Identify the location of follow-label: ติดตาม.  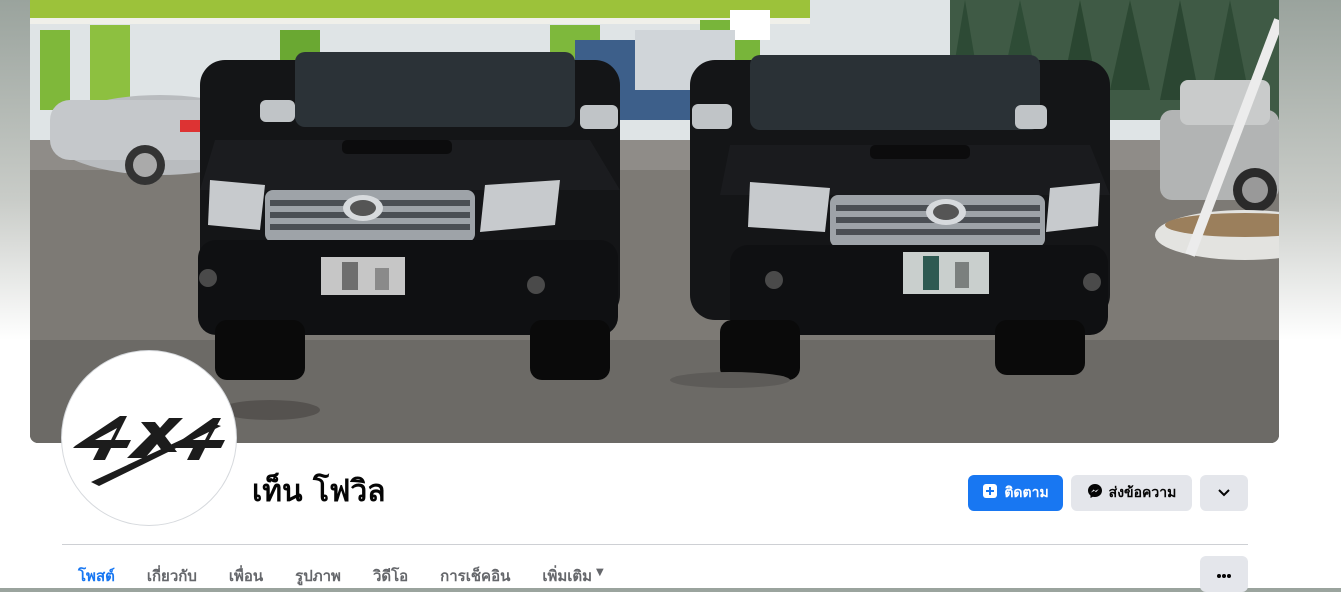
(1026, 493).